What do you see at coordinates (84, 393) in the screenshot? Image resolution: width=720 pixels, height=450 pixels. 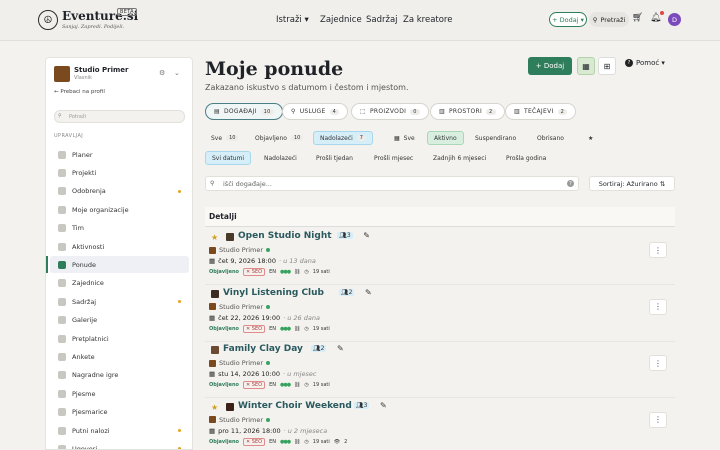 I see `sidebar-item-label: Pjesme` at bounding box center [84, 393].